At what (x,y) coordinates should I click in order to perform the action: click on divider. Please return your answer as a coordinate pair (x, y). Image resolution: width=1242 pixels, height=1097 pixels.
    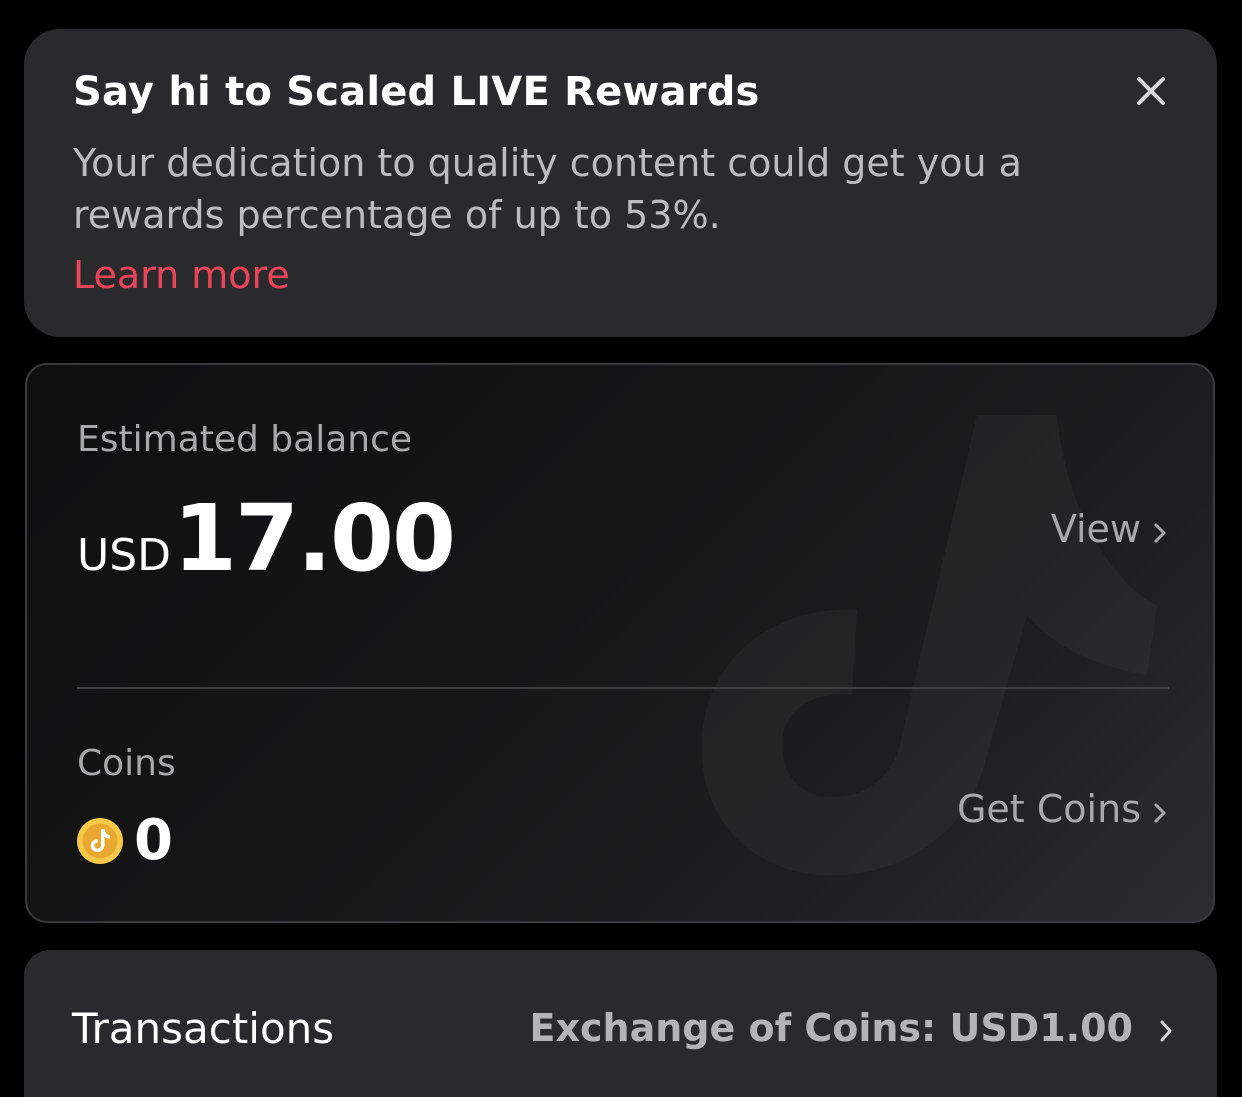
    Looking at the image, I should click on (623, 688).